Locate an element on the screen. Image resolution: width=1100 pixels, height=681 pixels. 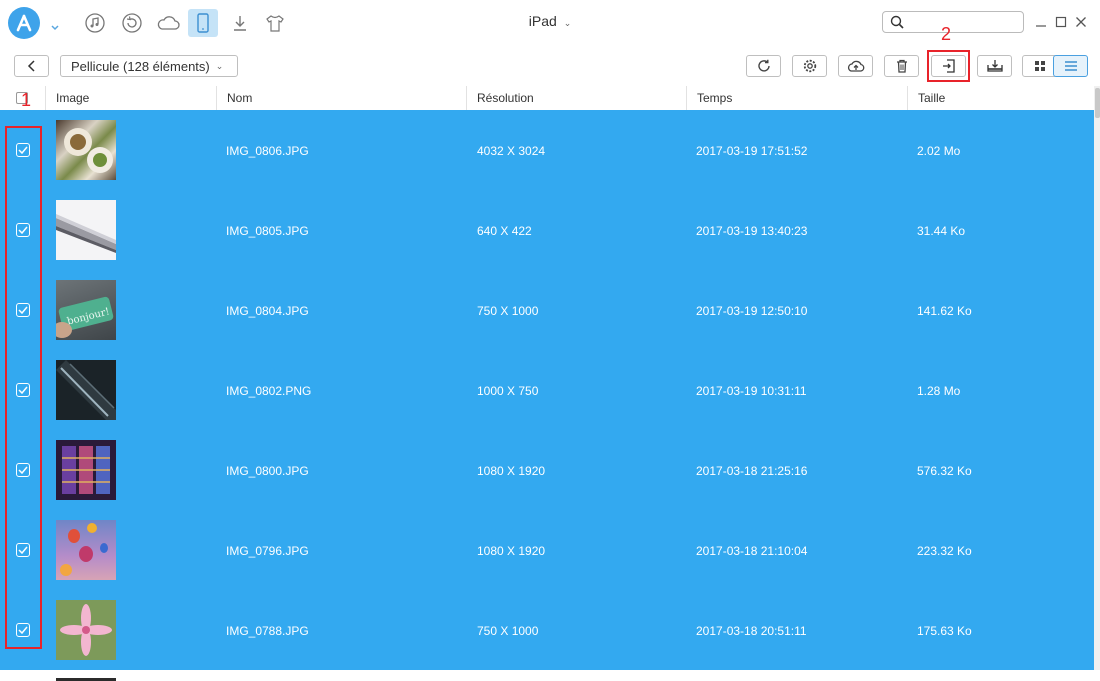
search-input is located at coordinates (953, 22).